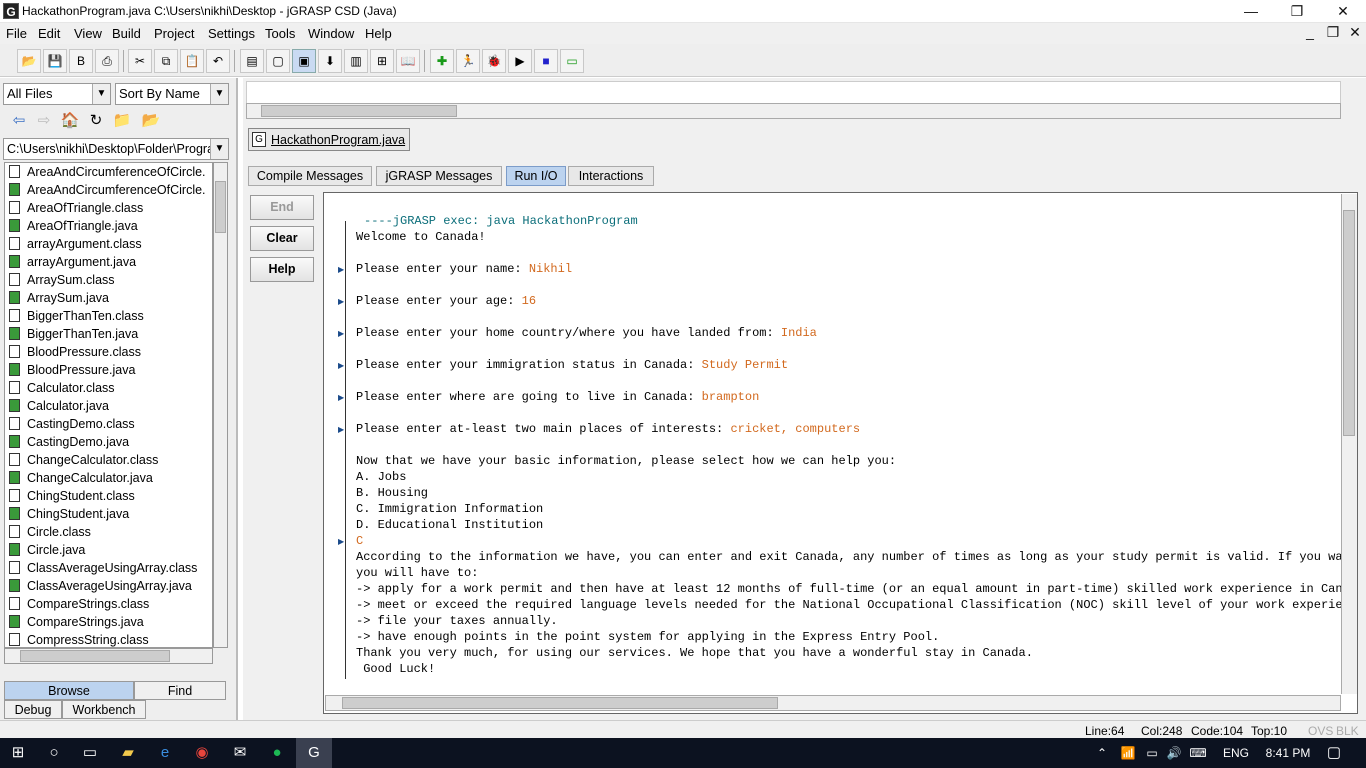 Image resolution: width=1366 pixels, height=768 pixels. I want to click on document-tab: G HackathonProgram.java, so click(329, 139).